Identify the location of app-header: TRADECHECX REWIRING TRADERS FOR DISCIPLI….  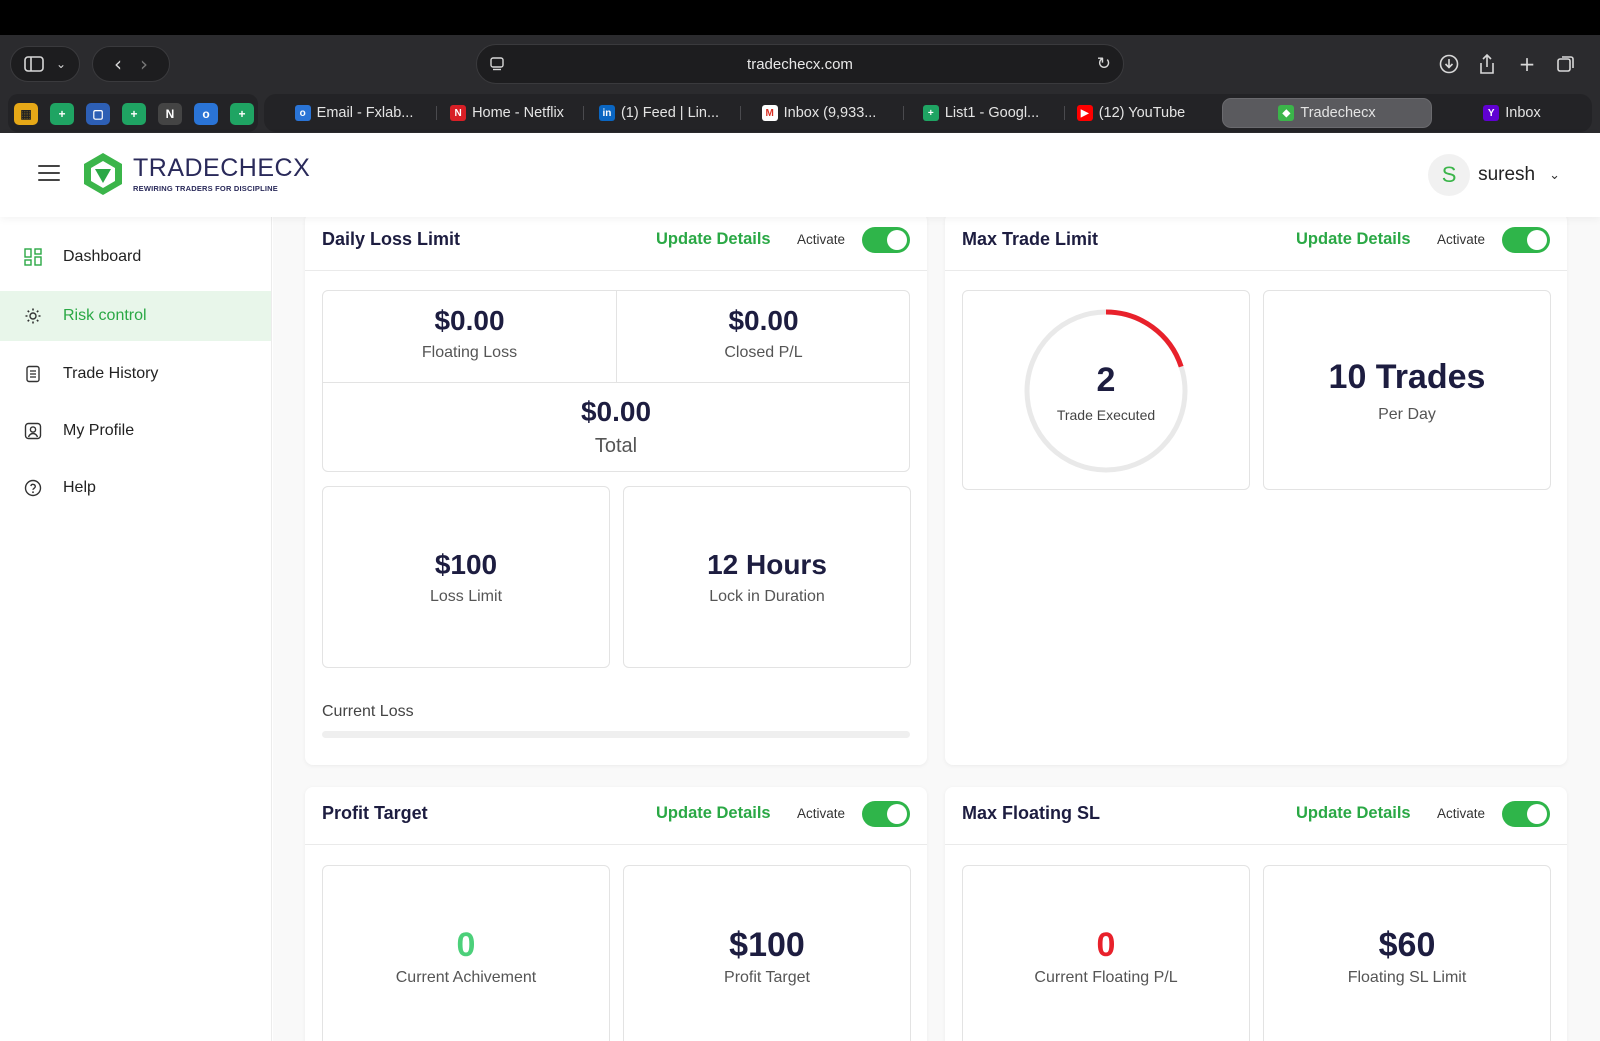
(800, 175).